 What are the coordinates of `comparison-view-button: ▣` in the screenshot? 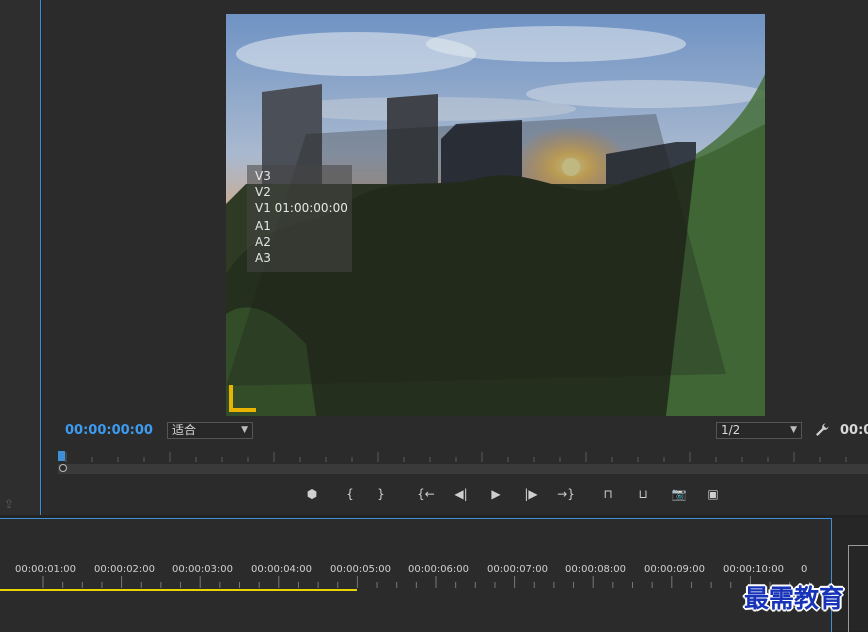 It's located at (713, 494).